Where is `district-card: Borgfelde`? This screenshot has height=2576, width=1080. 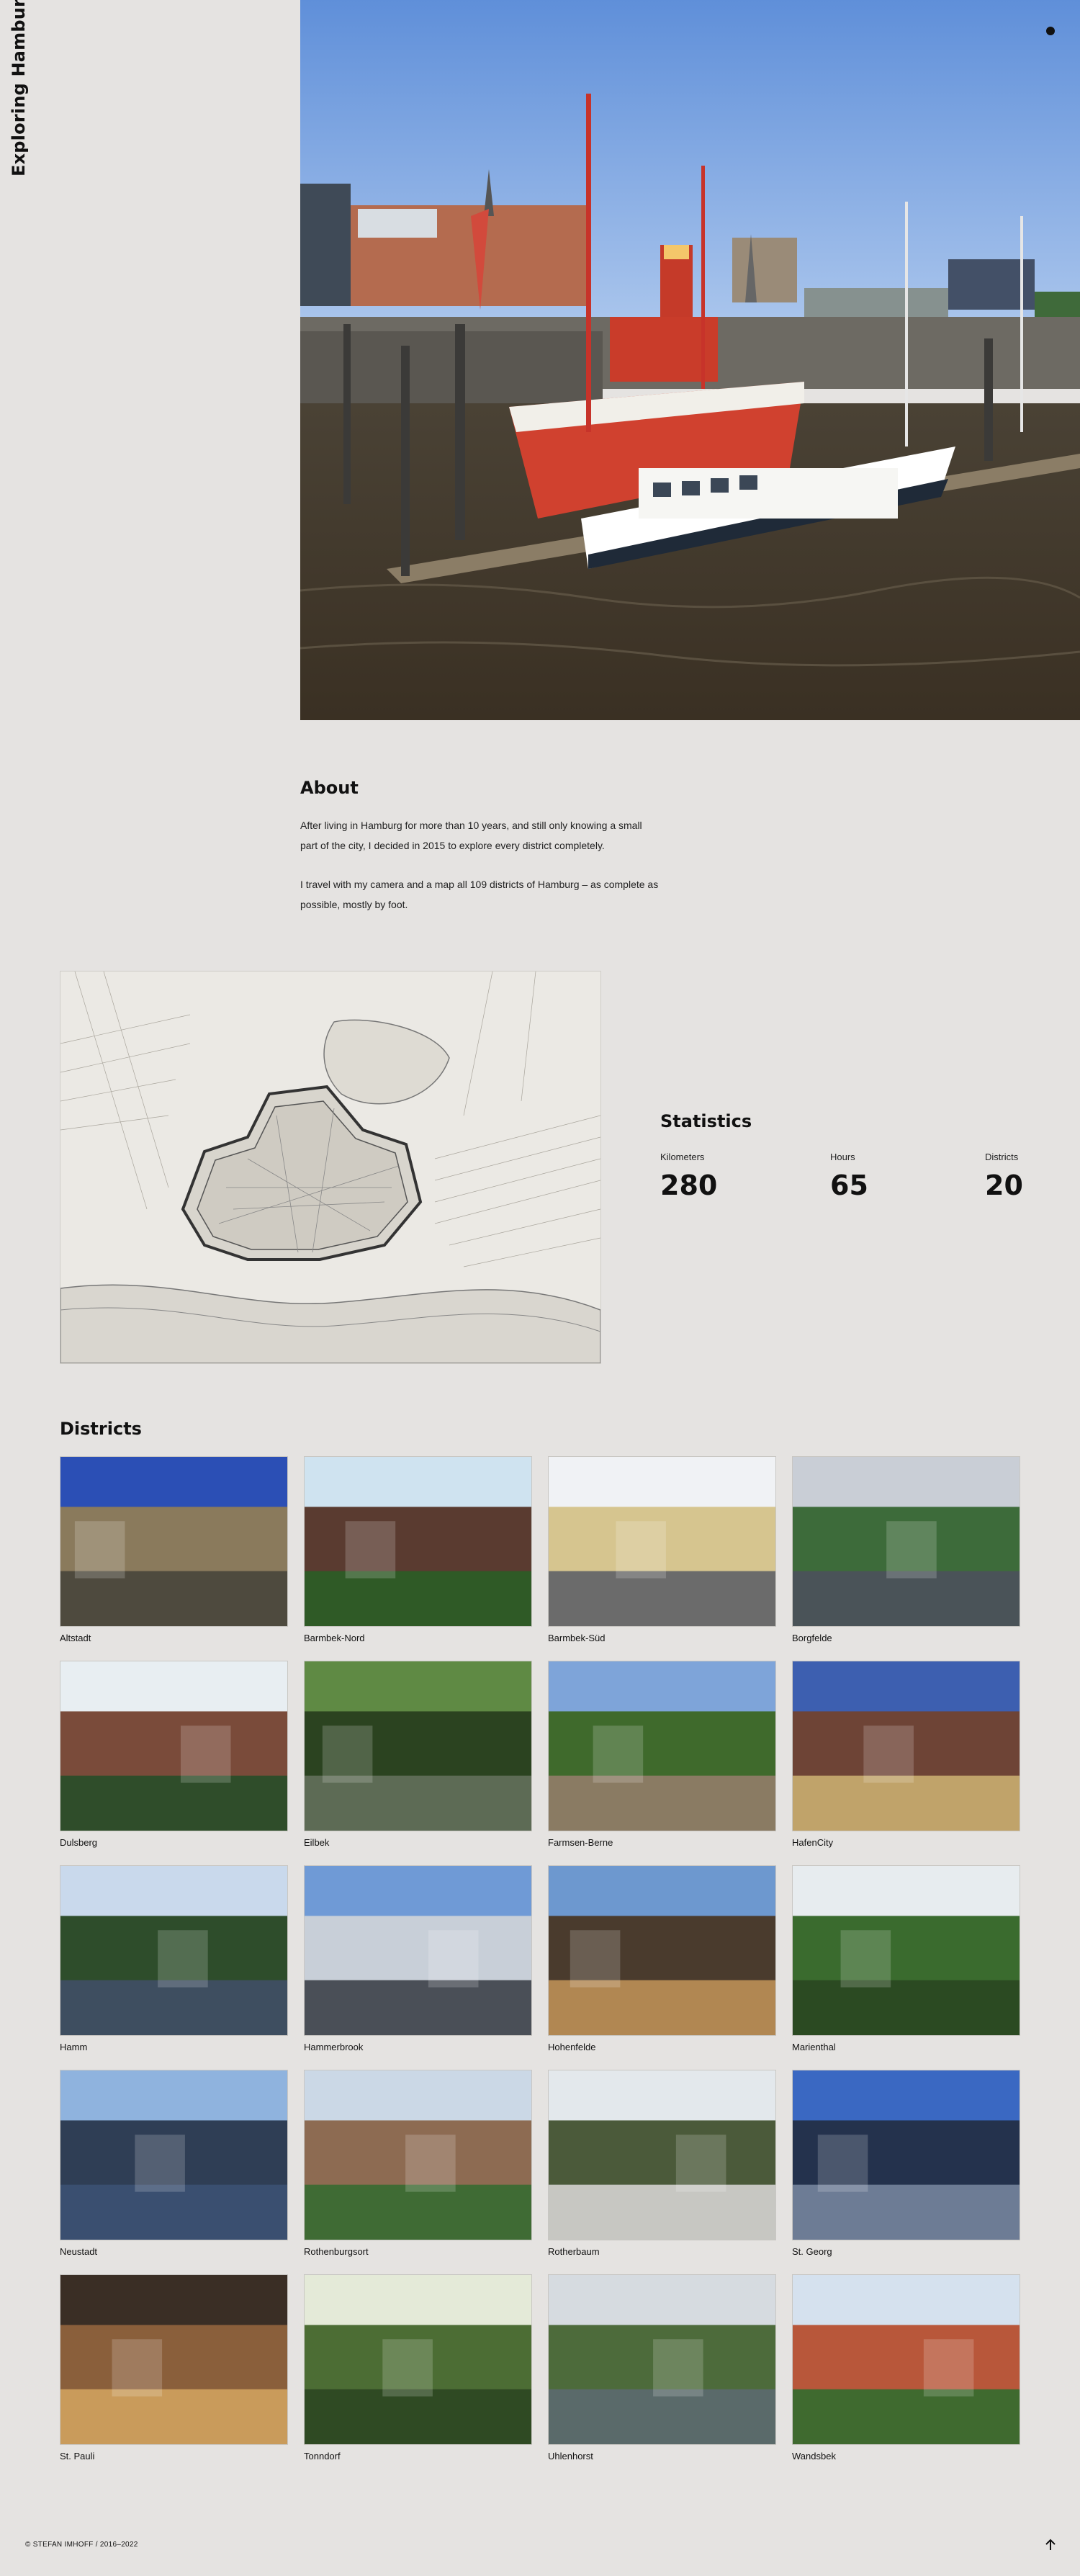 district-card: Borgfelde is located at coordinates (906, 1550).